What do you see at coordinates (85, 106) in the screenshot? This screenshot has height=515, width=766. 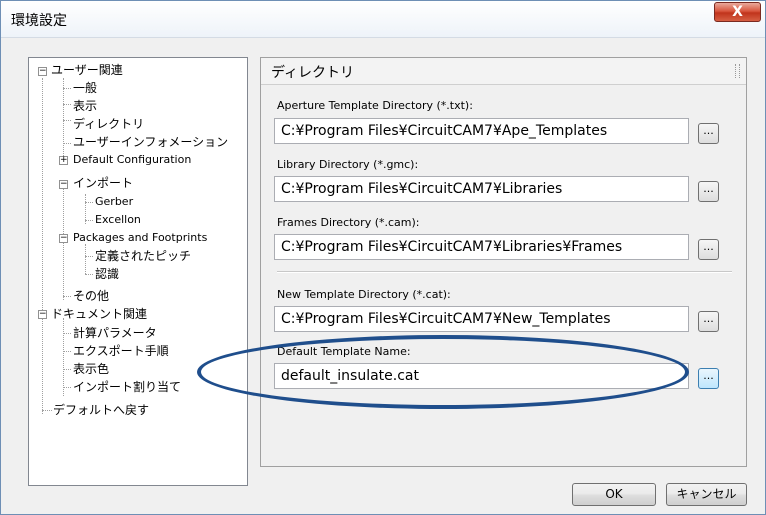 I see `tree-item-display: 表示` at bounding box center [85, 106].